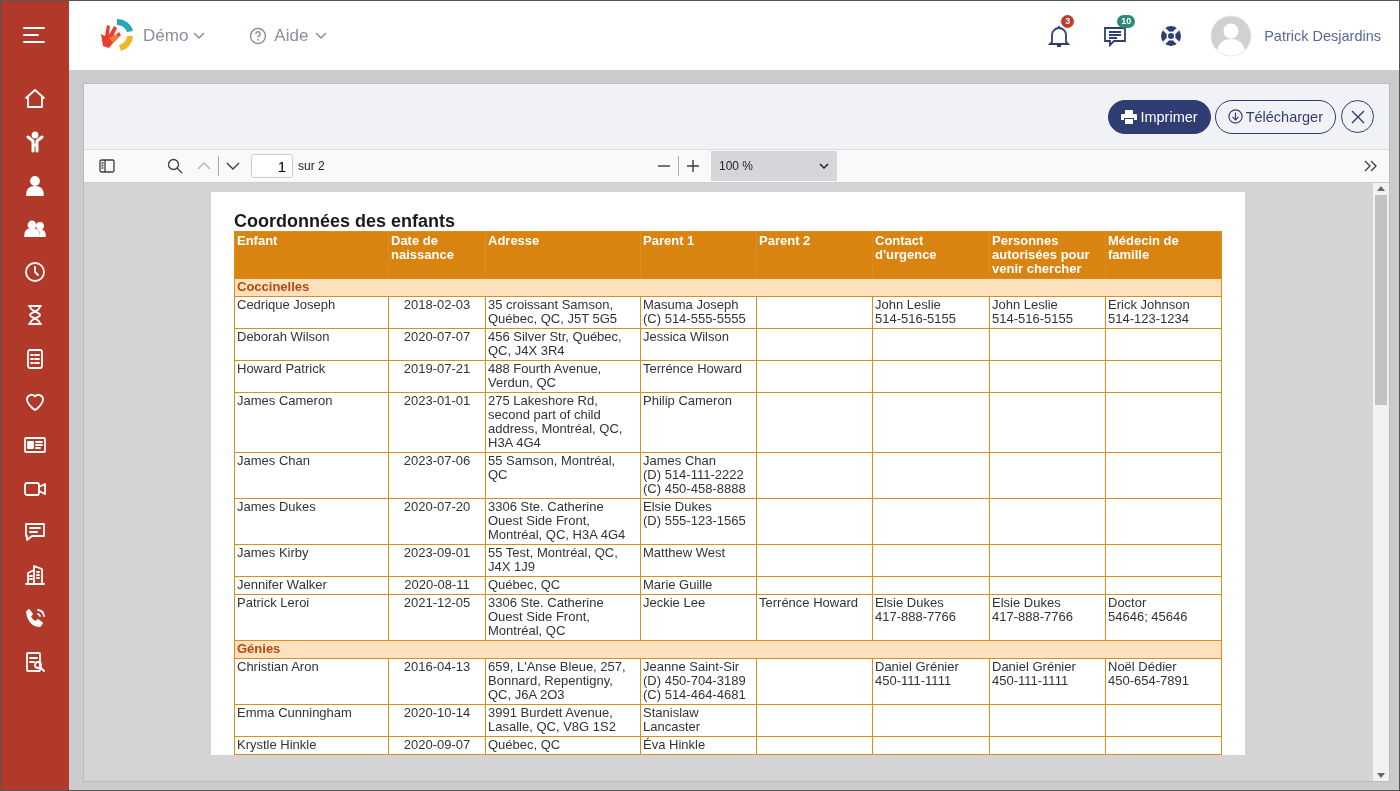 This screenshot has height=791, width=1400. What do you see at coordinates (437, 521) in the screenshot?
I see `table-cell: 2020-07-20` at bounding box center [437, 521].